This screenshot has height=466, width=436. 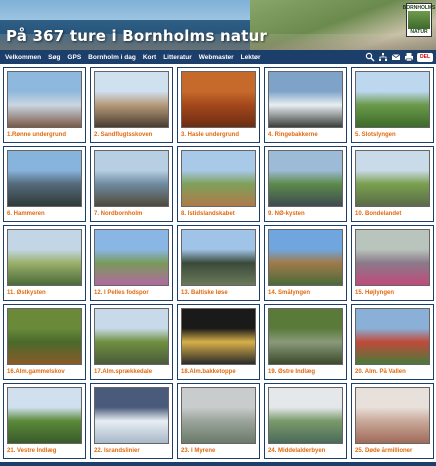 I want to click on logo-photo, so click(x=419, y=20).